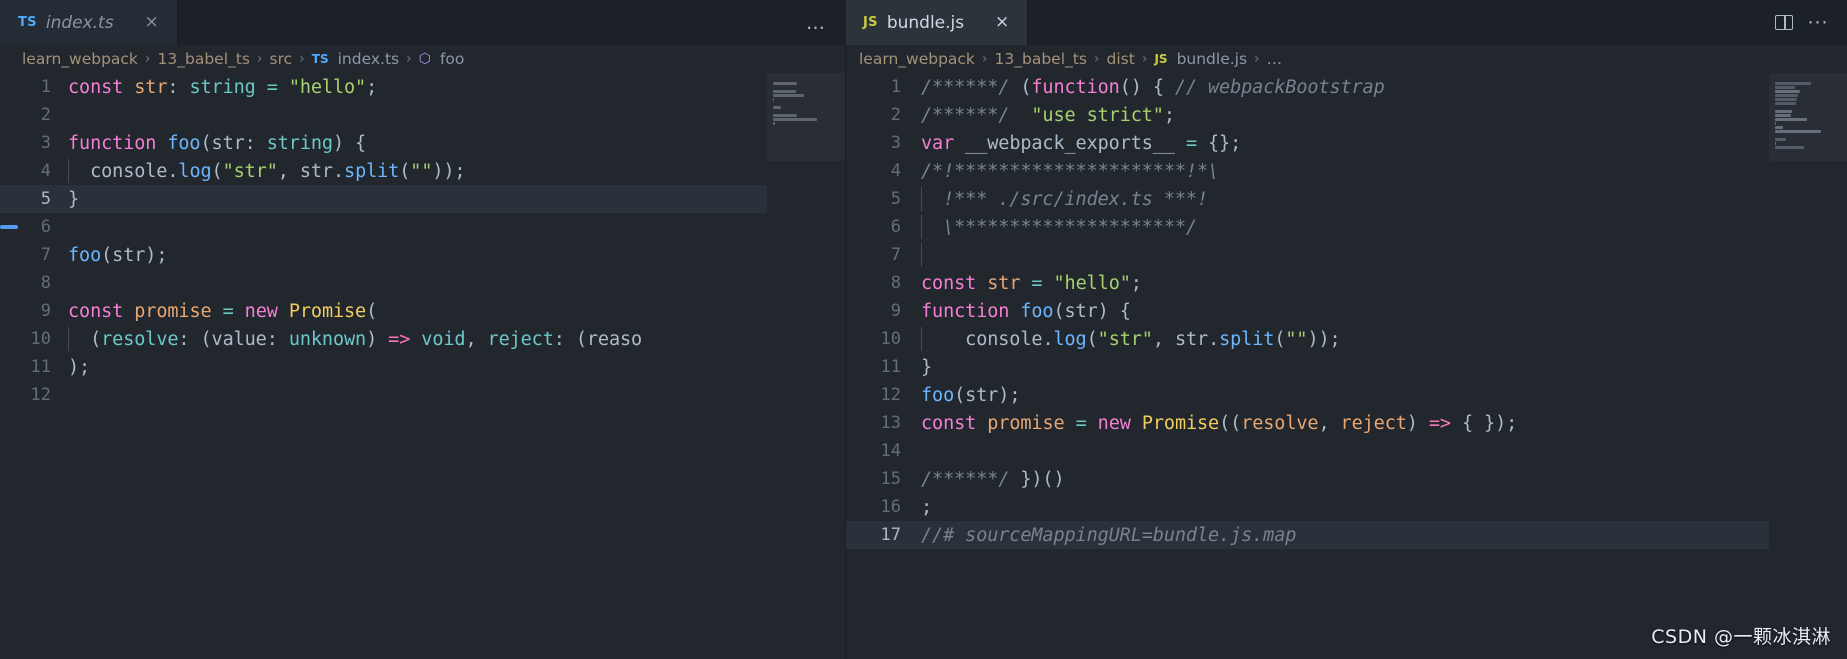 The width and height of the screenshot is (1847, 659). What do you see at coordinates (422, 115) in the screenshot?
I see `code-line: 2` at bounding box center [422, 115].